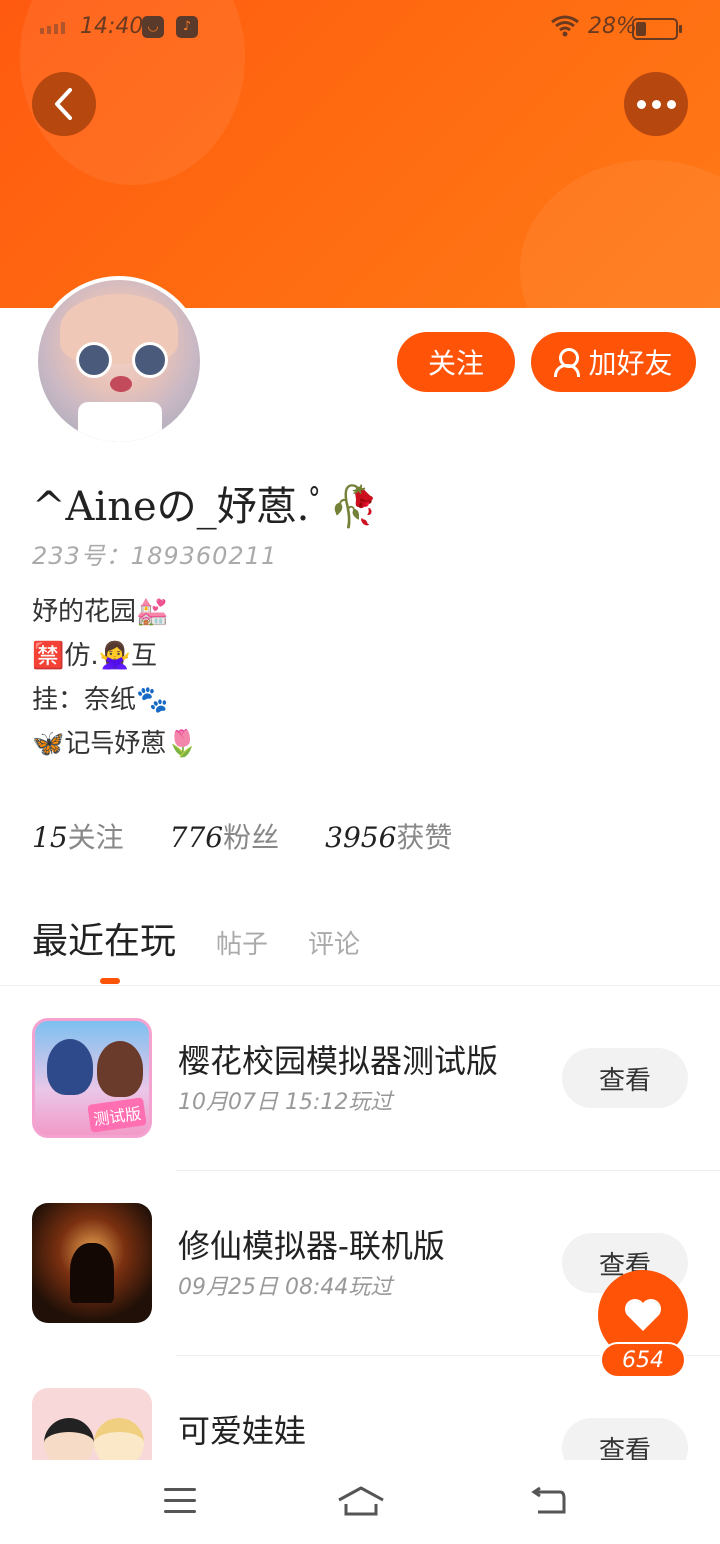 The image size is (720, 1544). What do you see at coordinates (620, 234) in the screenshot?
I see `banner-decoration` at bounding box center [620, 234].